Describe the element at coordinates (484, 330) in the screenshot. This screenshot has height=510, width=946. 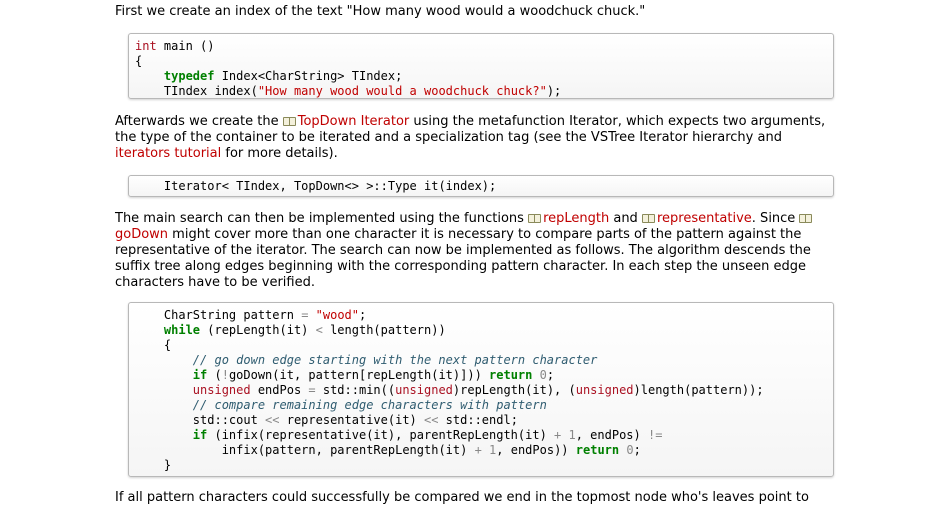
I see `code-line: while (repLength(it) < length(pattern))` at that location.